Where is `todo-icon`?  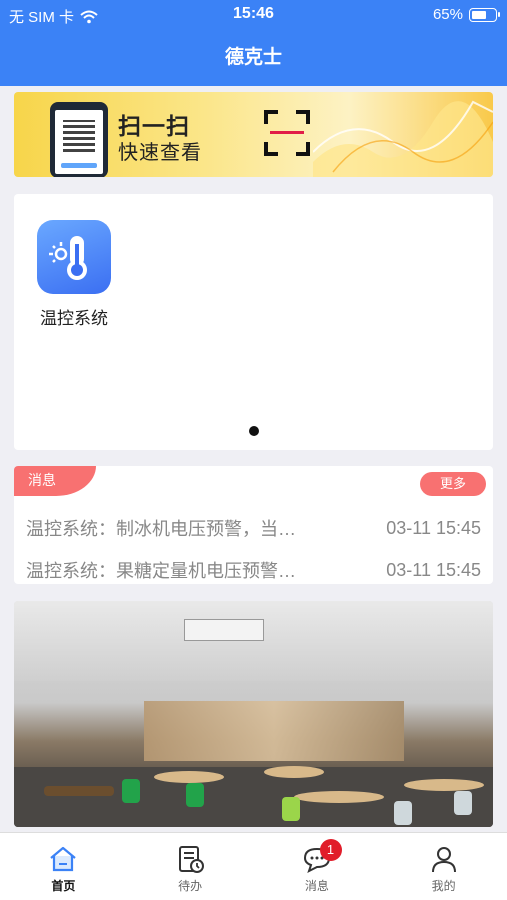 todo-icon is located at coordinates (192, 859).